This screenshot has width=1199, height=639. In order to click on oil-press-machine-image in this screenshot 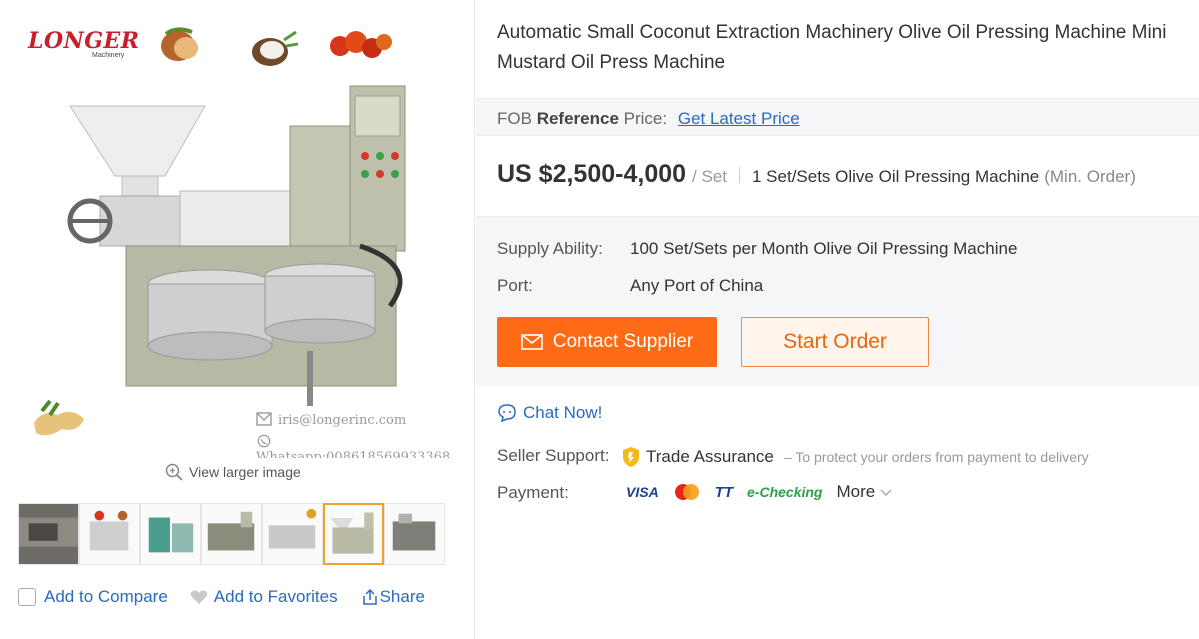, I will do `click(236, 245)`.